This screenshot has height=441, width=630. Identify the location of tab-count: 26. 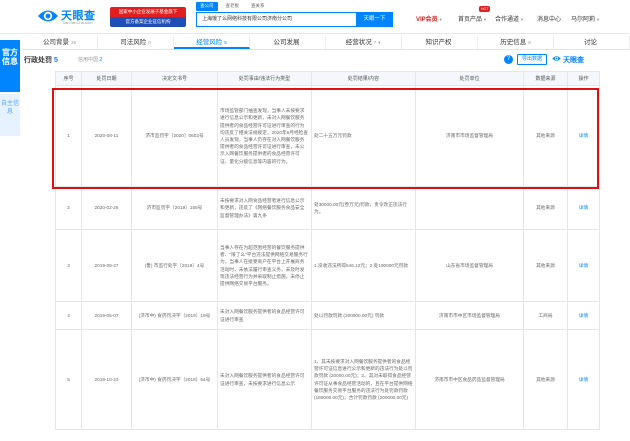
(73, 42).